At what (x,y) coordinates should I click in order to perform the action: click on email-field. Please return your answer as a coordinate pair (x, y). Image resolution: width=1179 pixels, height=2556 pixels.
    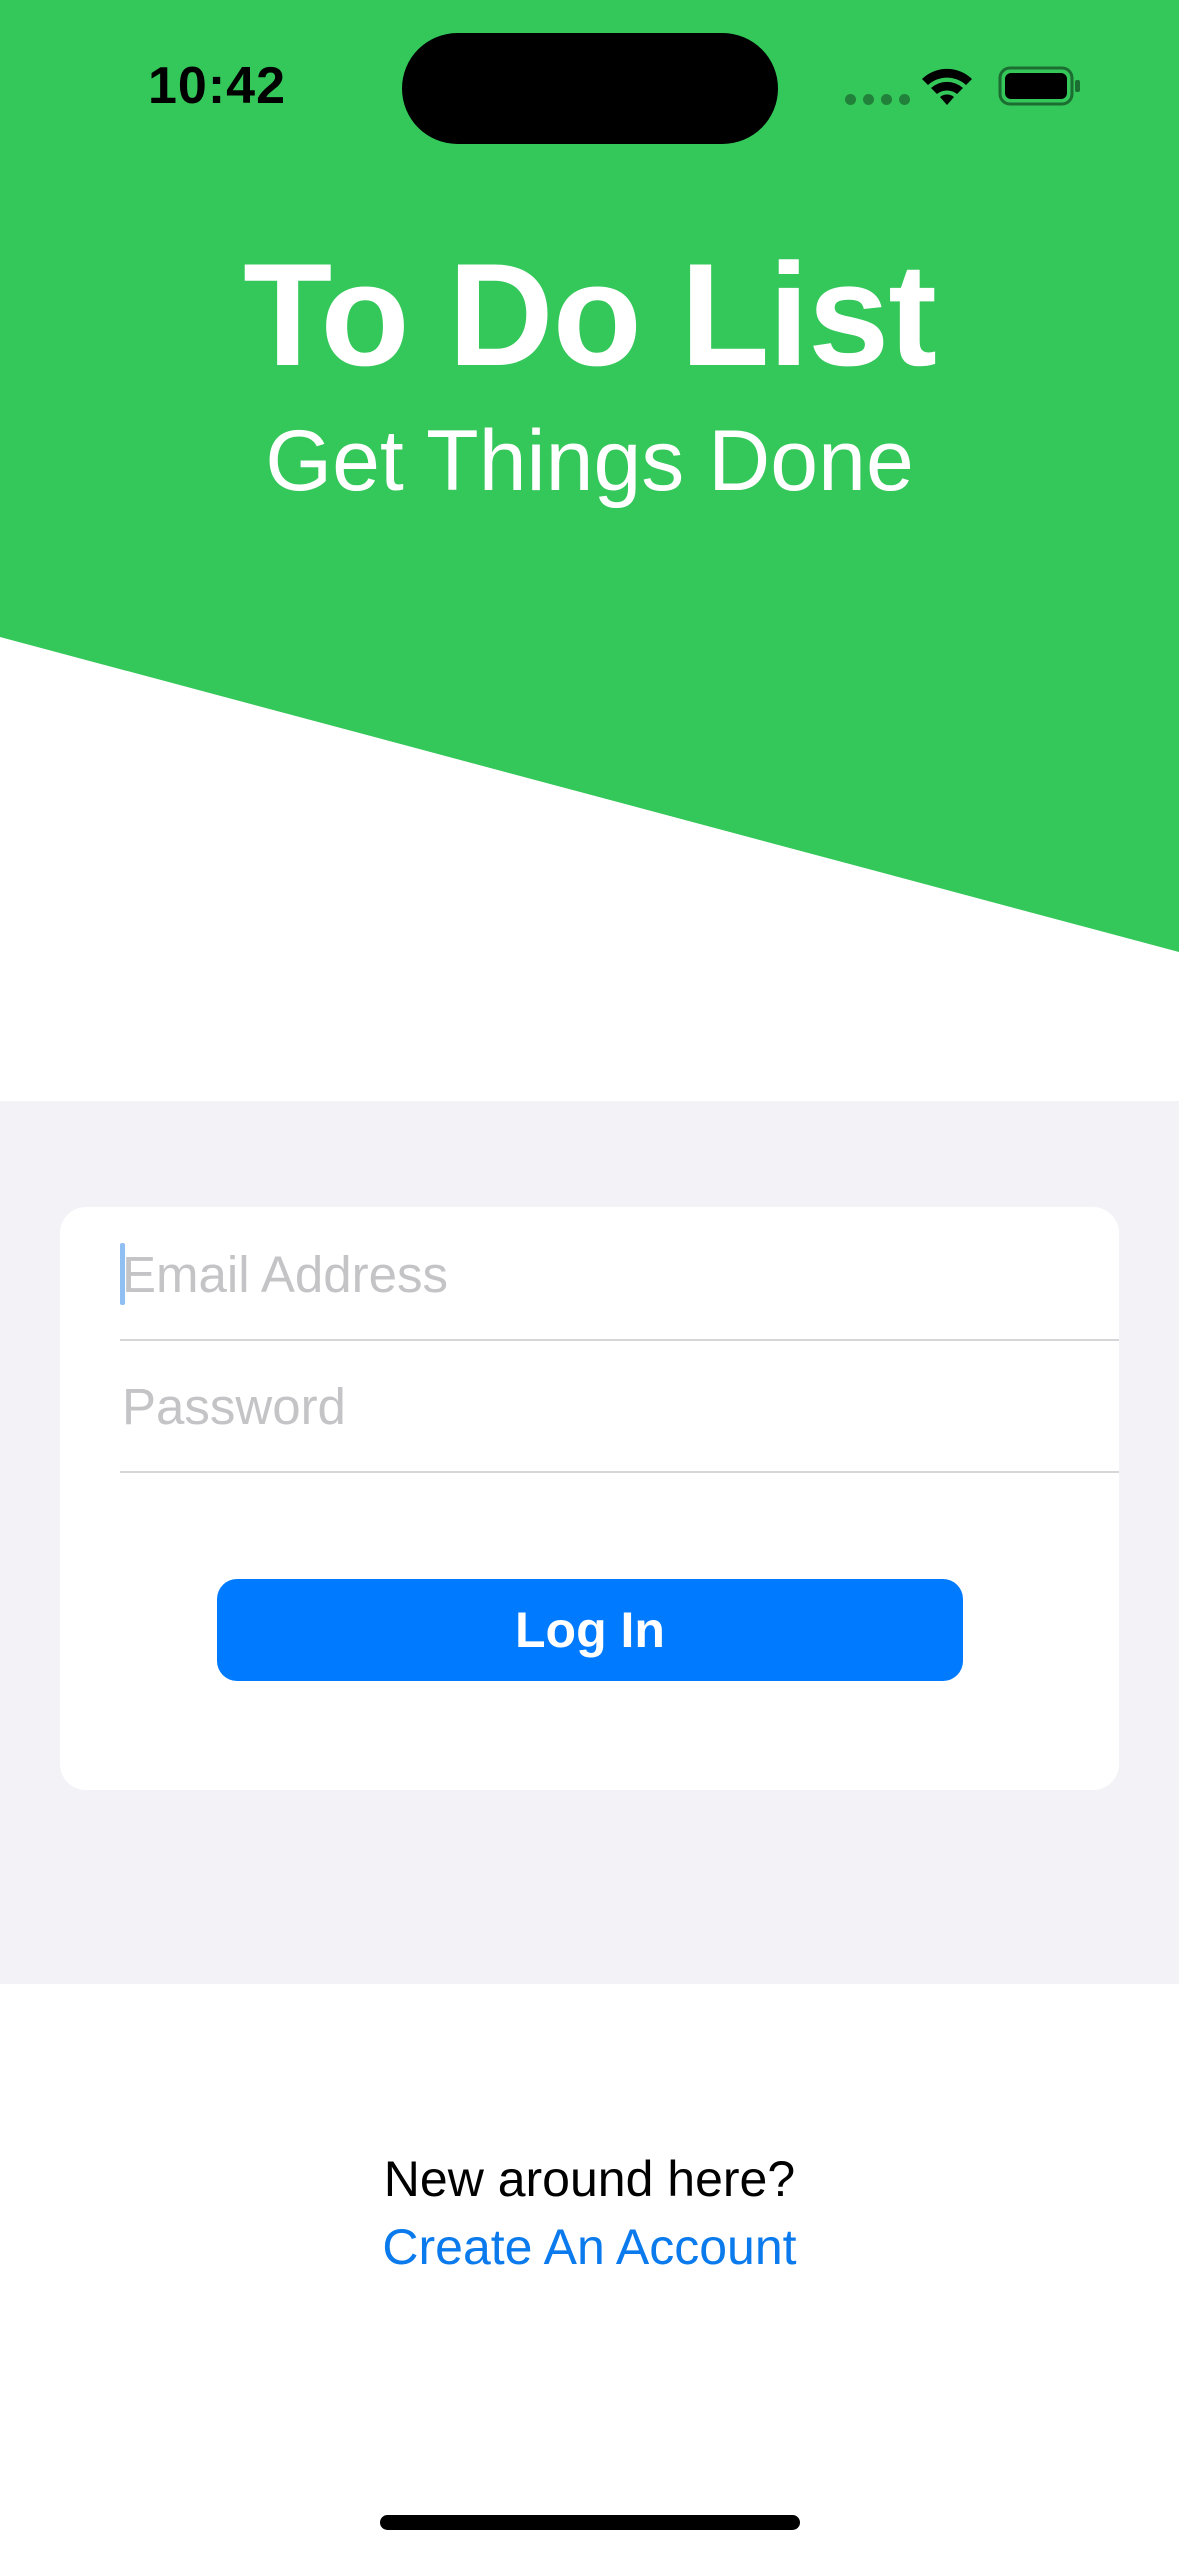
    Looking at the image, I should click on (619, 1275).